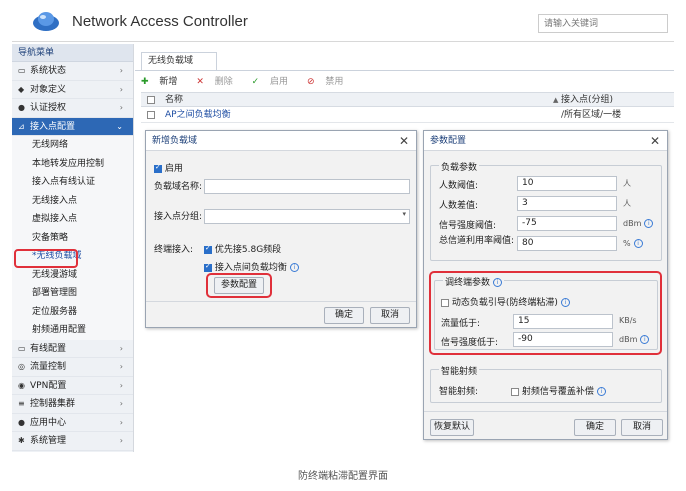 This screenshot has width=686, height=491. I want to click on dynamic-guide-row: 动态负载引导(防终端粘滞) i, so click(505, 301).